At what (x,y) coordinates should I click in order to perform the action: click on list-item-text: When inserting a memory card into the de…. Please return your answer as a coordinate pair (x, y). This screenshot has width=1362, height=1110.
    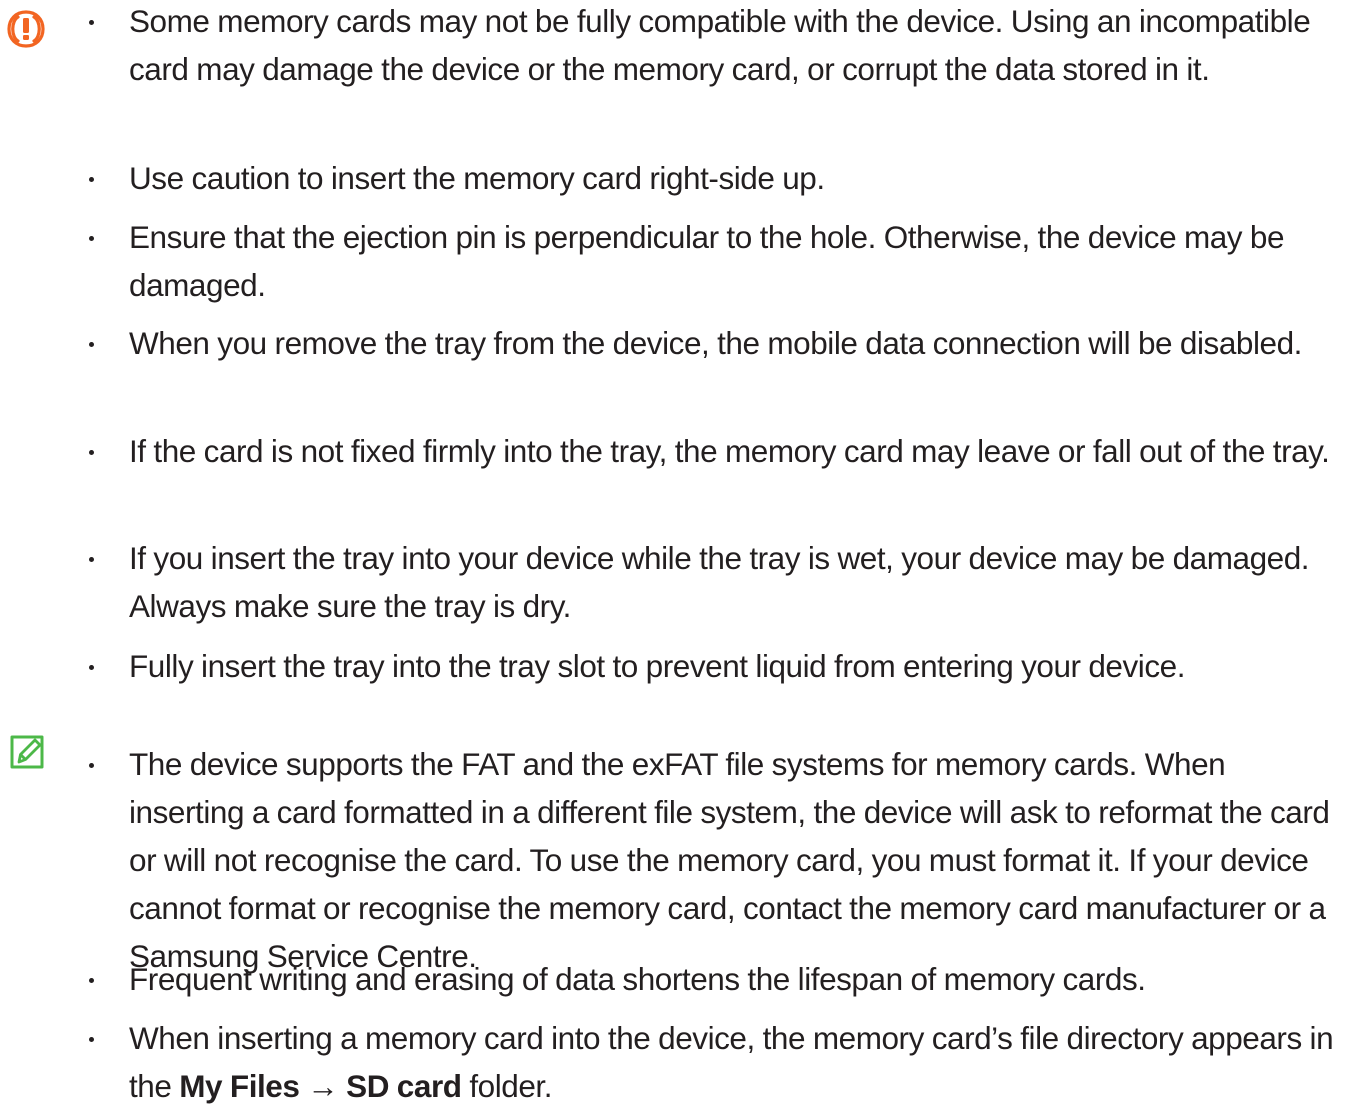
    Looking at the image, I should click on (736, 1062).